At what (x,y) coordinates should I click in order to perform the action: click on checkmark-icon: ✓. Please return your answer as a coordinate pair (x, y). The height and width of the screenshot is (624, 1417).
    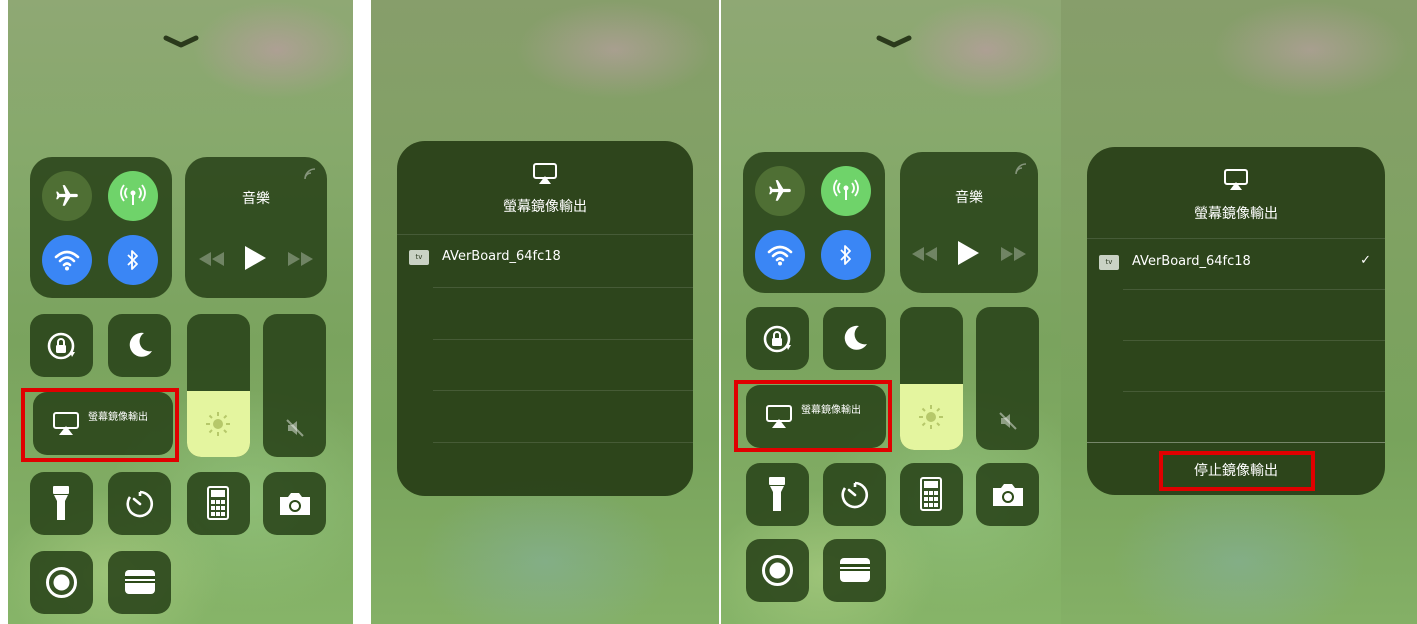
    Looking at the image, I should click on (1365, 260).